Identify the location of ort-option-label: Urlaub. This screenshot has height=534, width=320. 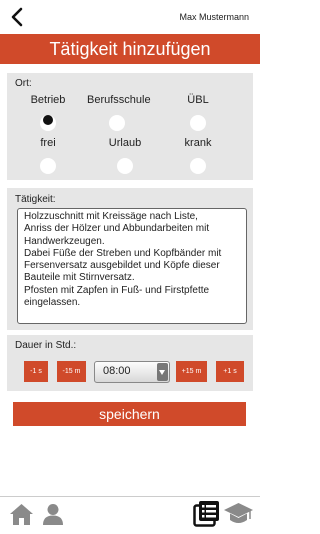
(125, 143).